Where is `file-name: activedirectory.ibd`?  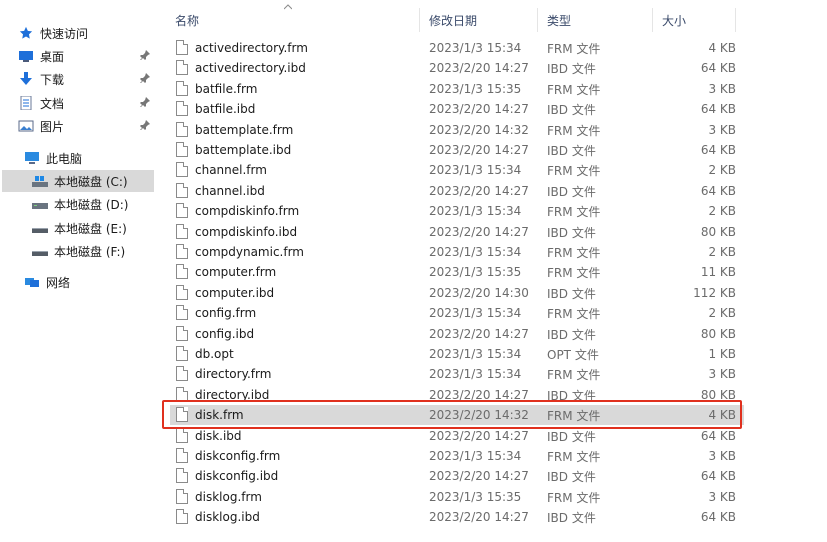
file-name: activedirectory.ibd is located at coordinates (250, 68).